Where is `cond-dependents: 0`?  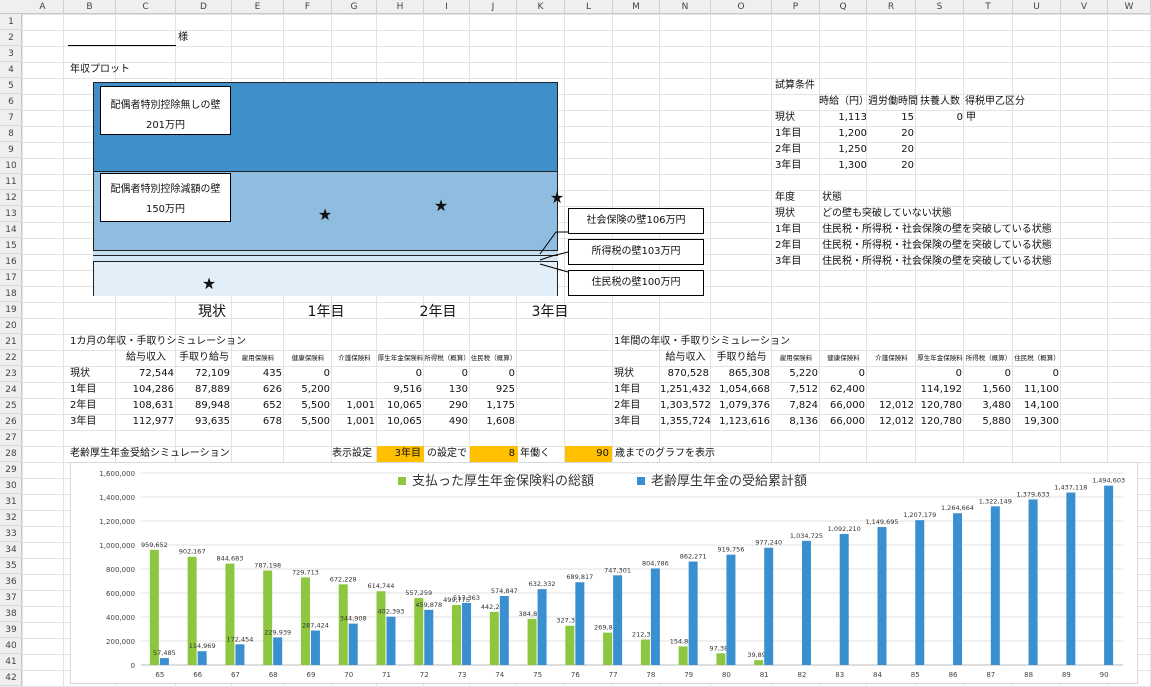
cond-dependents: 0 is located at coordinates (939, 118).